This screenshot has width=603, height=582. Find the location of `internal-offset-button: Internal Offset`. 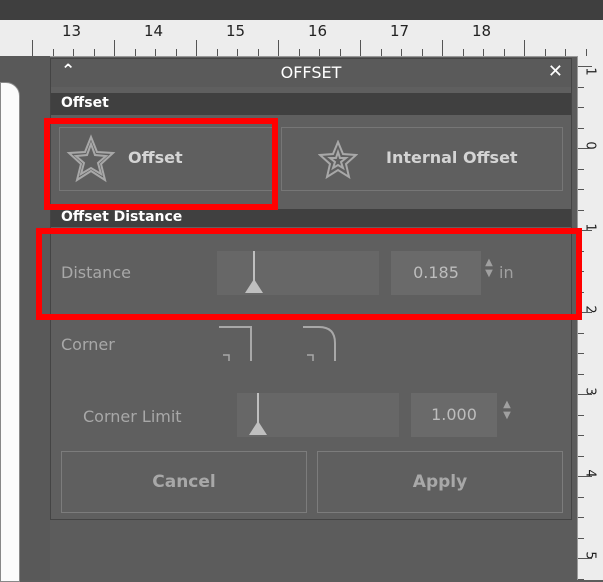

internal-offset-button: Internal Offset is located at coordinates (422, 159).